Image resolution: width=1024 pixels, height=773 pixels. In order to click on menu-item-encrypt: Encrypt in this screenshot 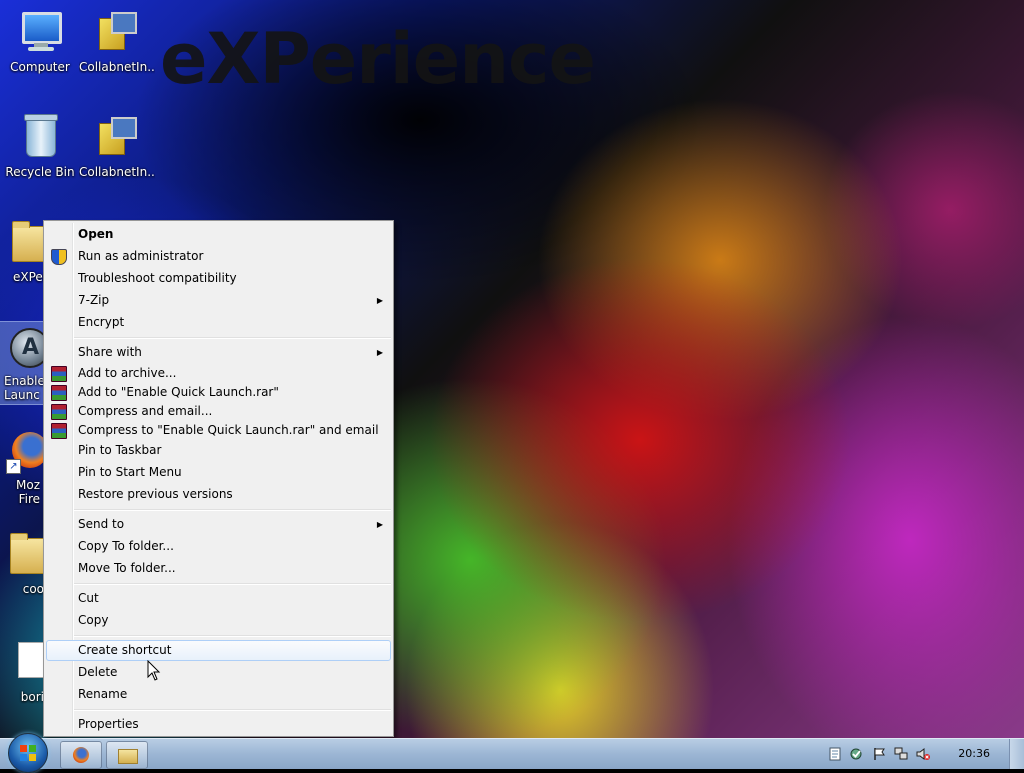, I will do `click(218, 322)`.